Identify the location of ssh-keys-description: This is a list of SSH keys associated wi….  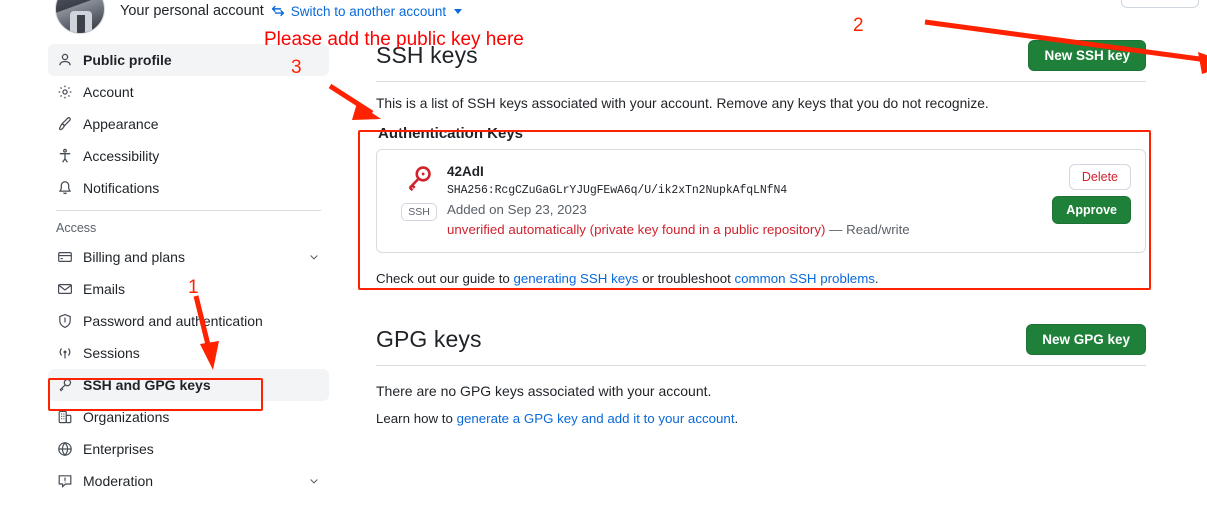
(682, 103).